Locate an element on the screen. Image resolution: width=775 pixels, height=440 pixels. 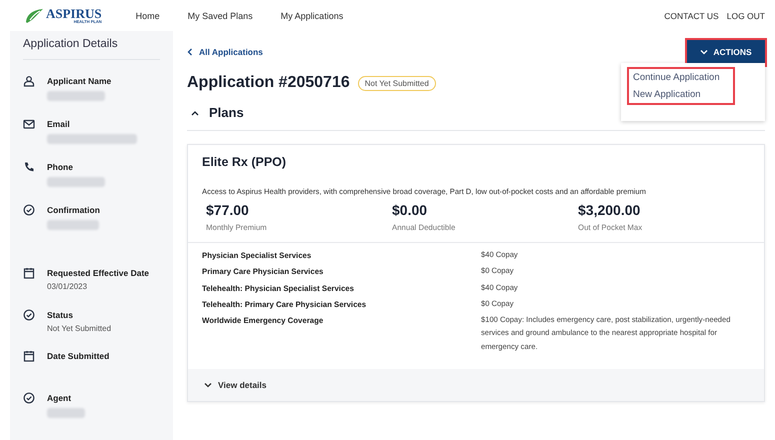
detail-label: Phone is located at coordinates (60, 167).